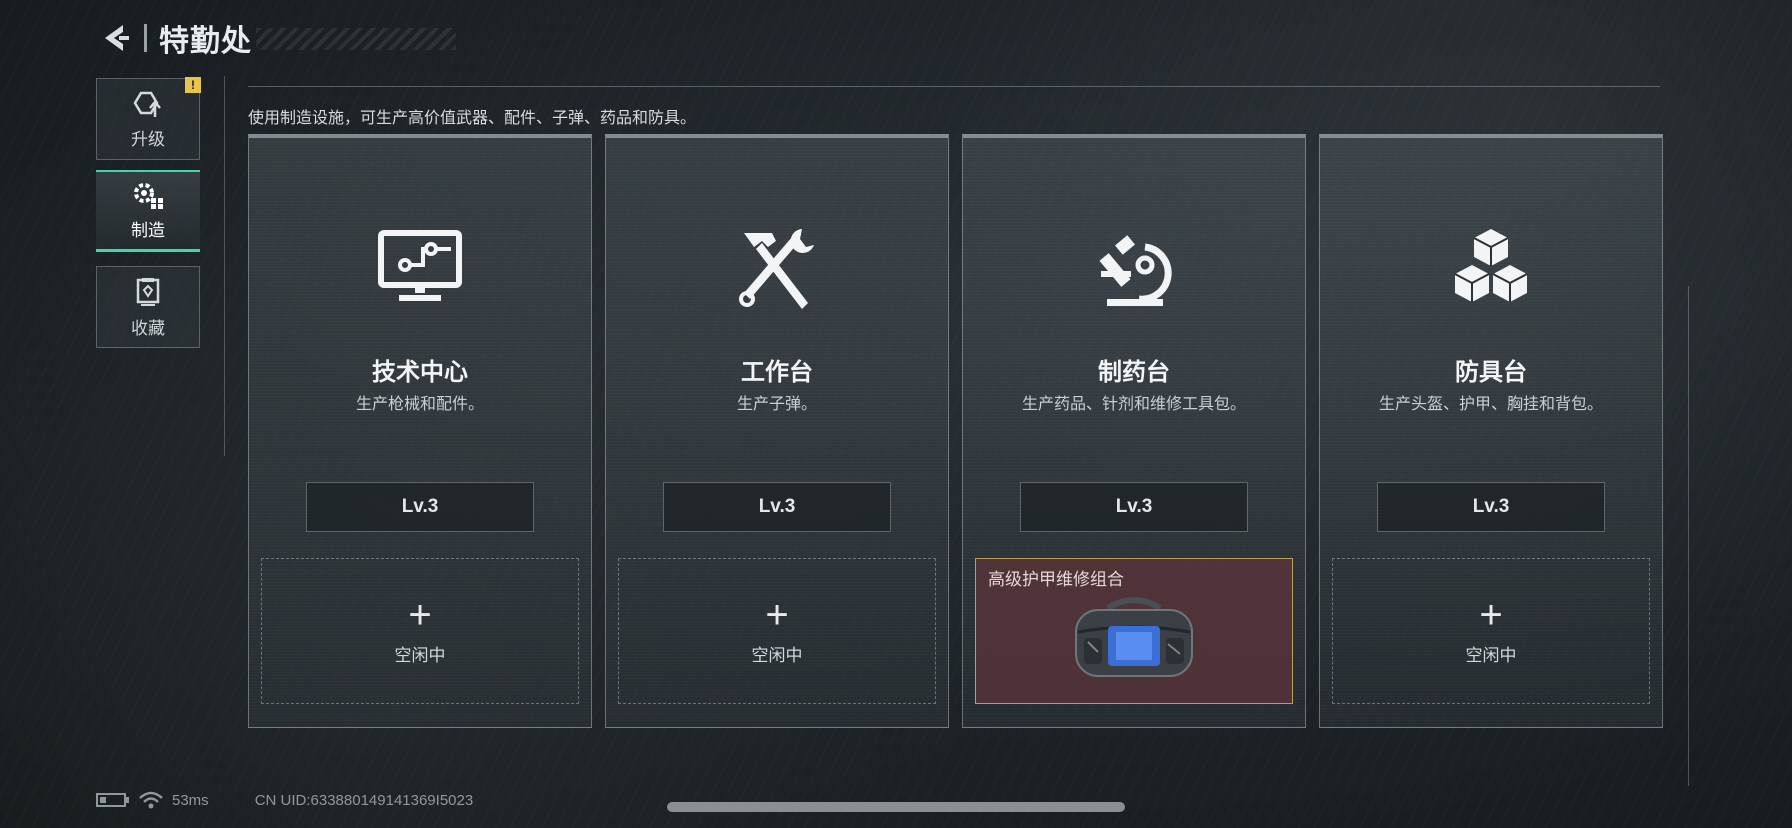  Describe the element at coordinates (148, 211) in the screenshot. I see `nav-item-craft: 制造` at that location.